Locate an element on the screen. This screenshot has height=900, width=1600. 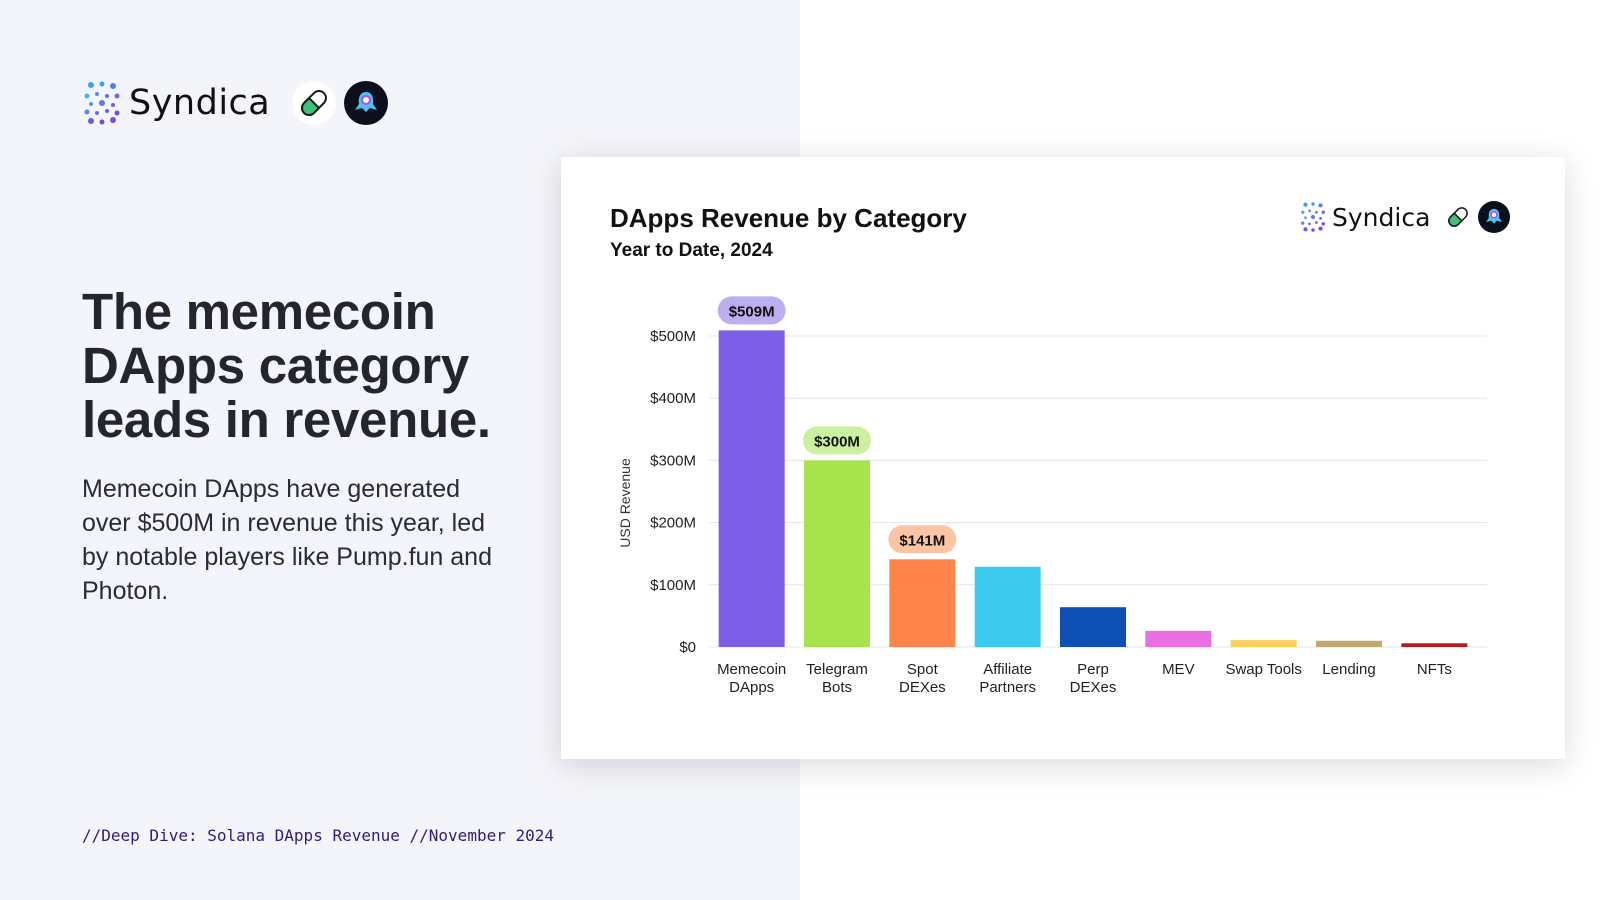
x-tick-label: Bots is located at coordinates (837, 687).